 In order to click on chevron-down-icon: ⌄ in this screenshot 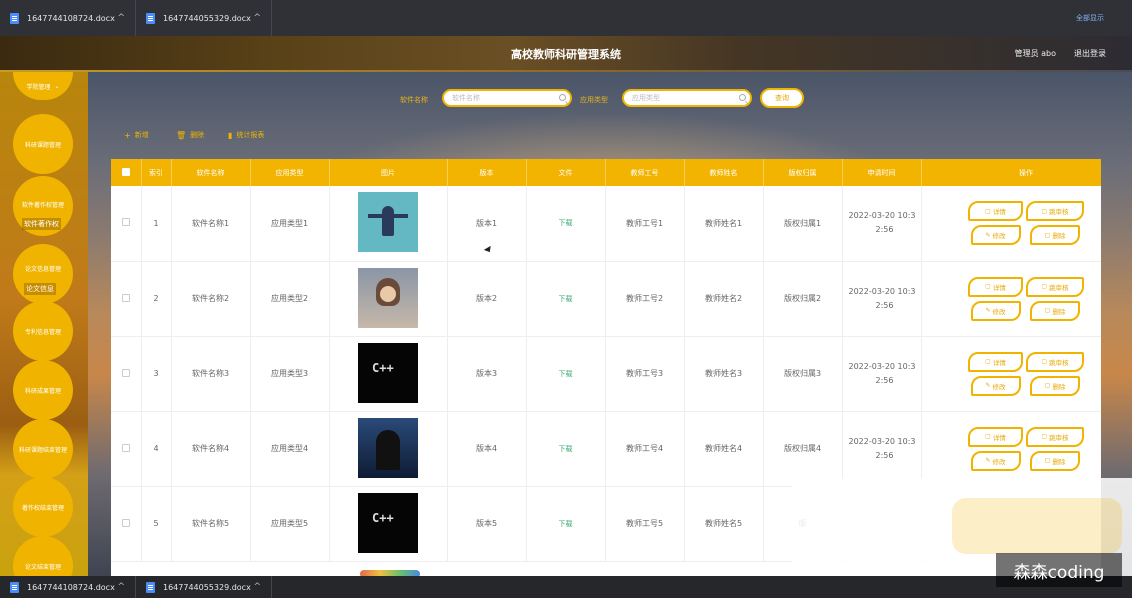, I will do `click(57, 86)`.